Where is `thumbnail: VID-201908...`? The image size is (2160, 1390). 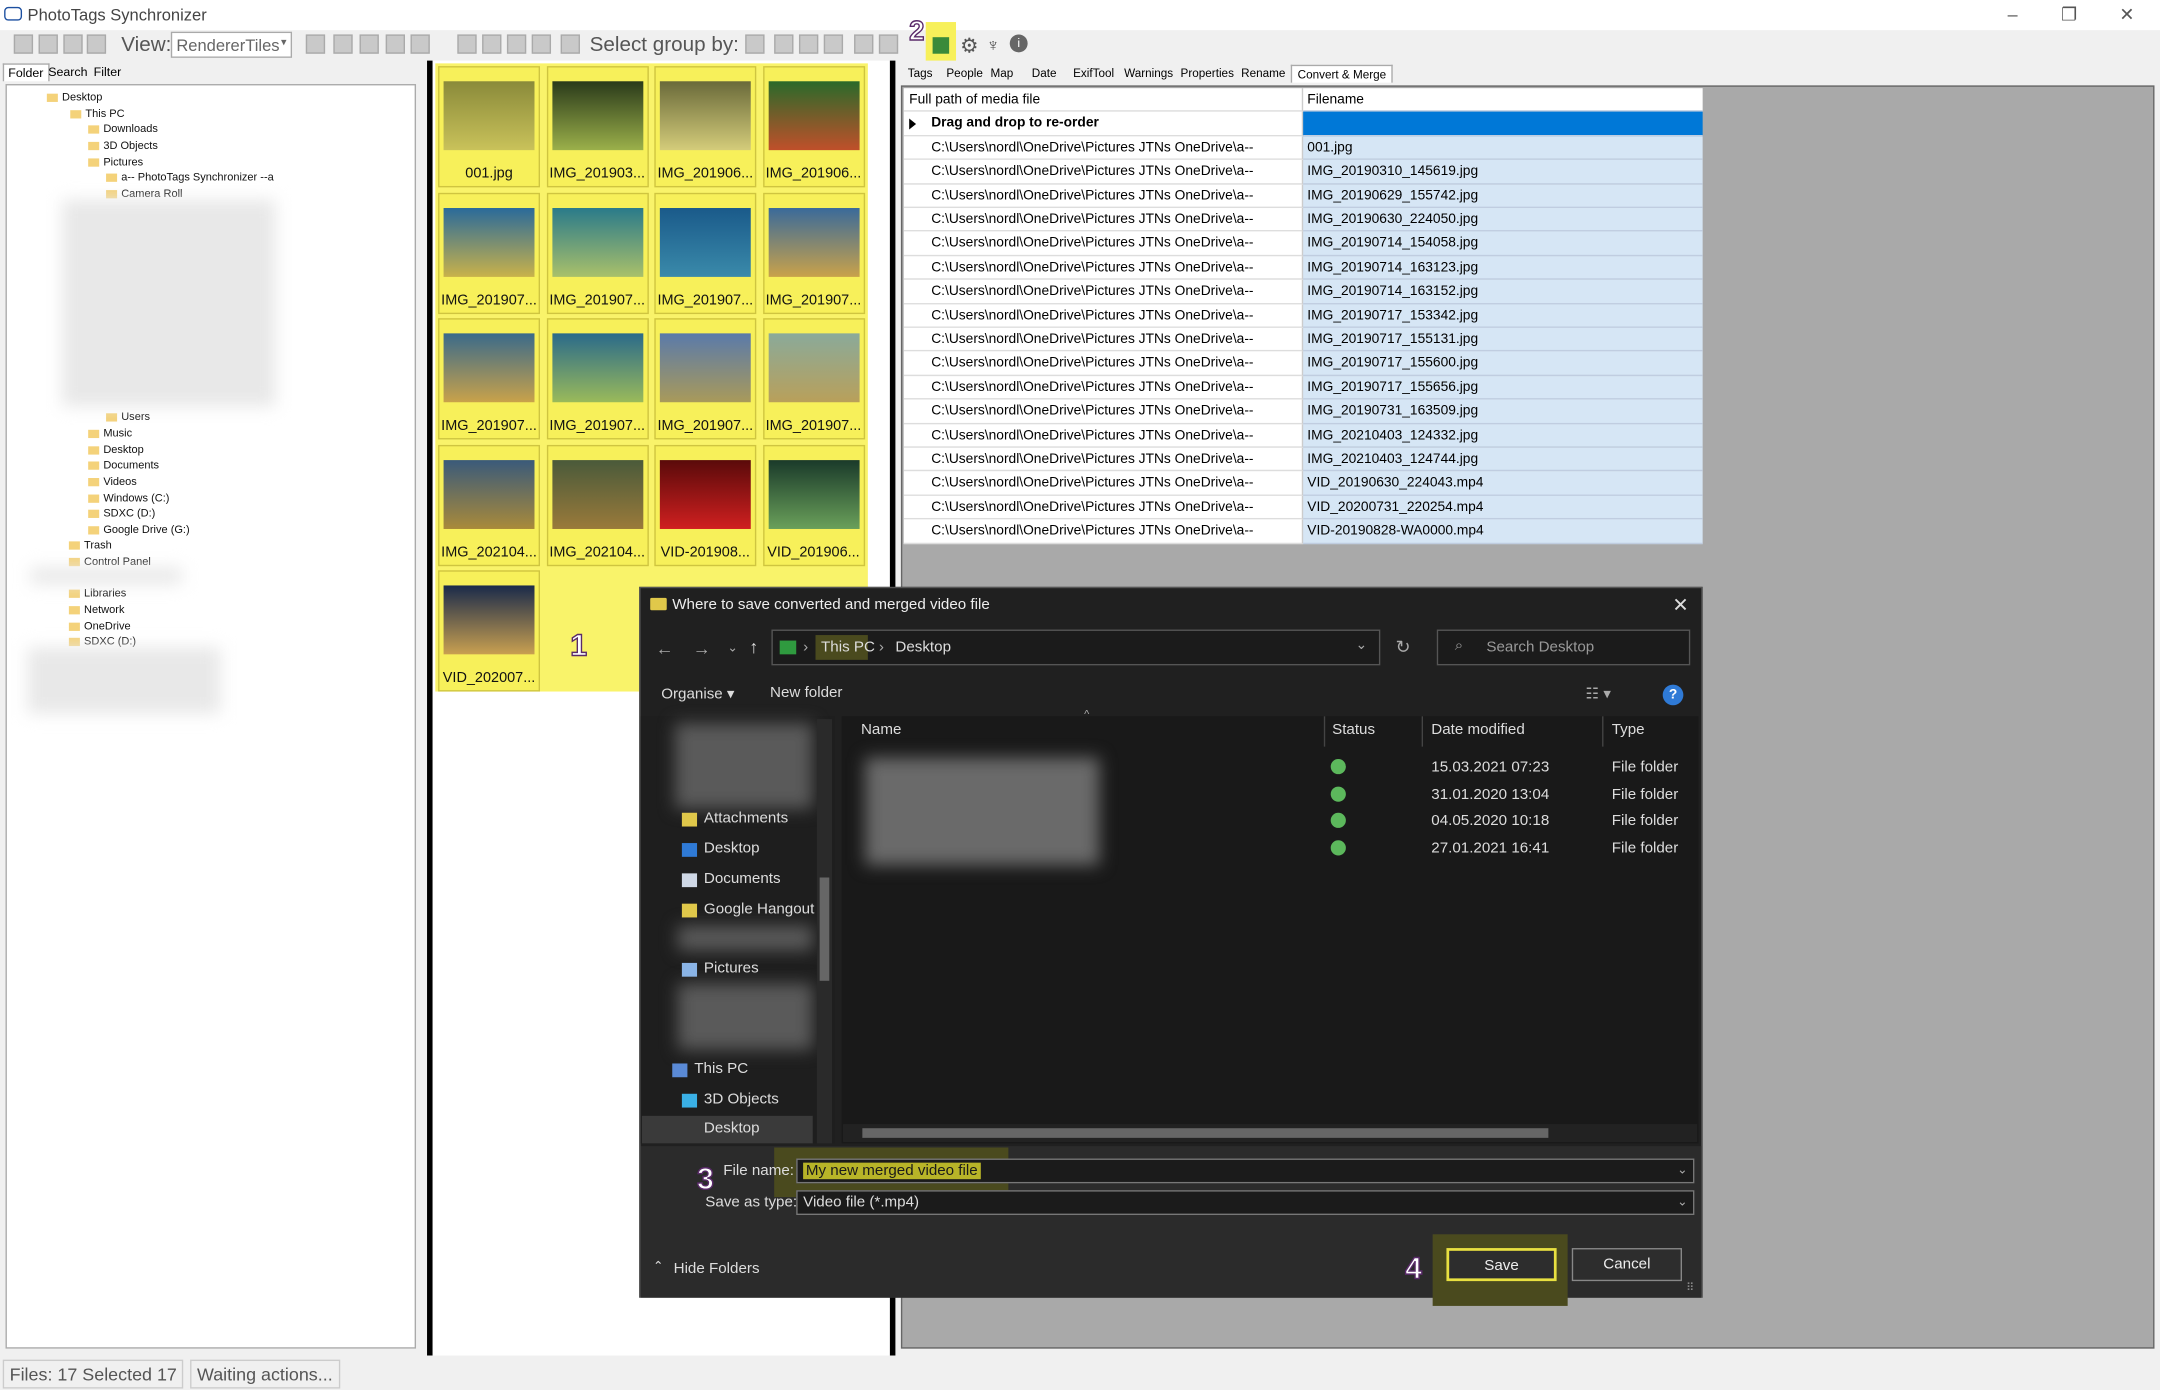
thumbnail: VID-201908... is located at coordinates (705, 505).